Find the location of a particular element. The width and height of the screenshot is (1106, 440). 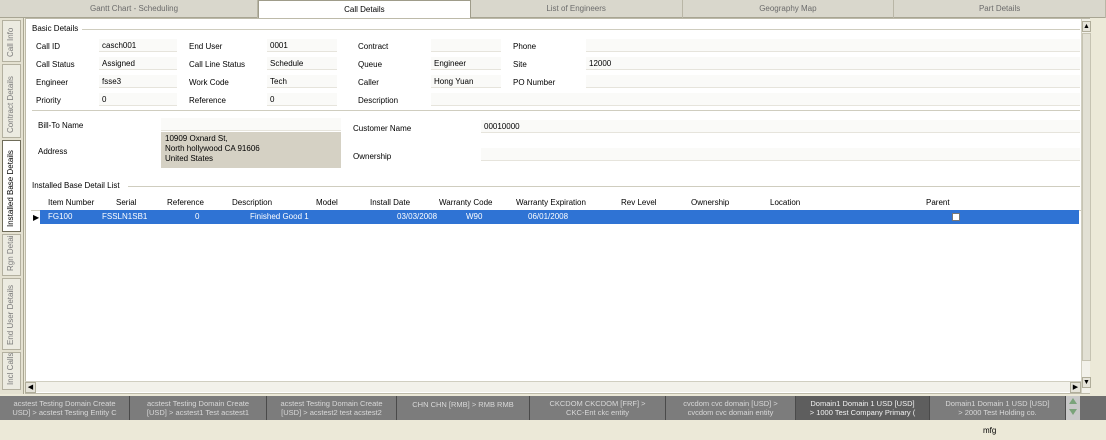

column-header-serial: Serial is located at coordinates (126, 202).